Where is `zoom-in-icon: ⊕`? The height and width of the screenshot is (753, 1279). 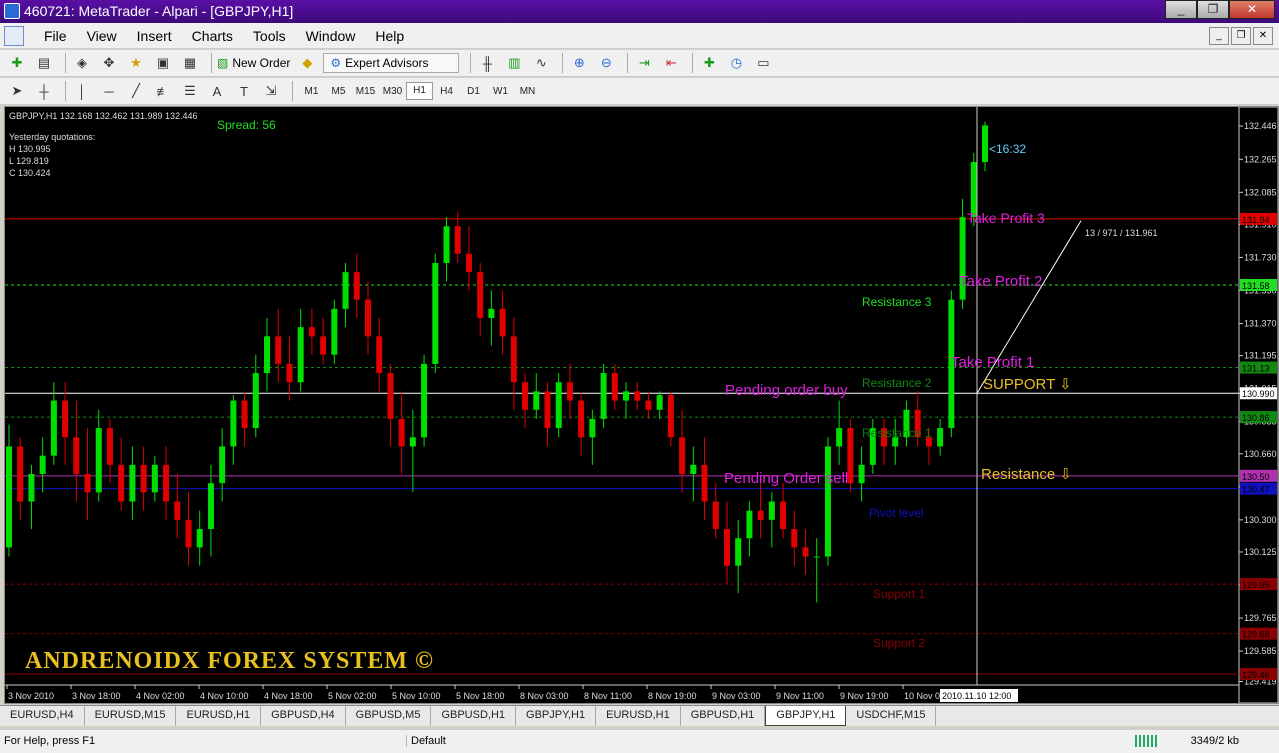 zoom-in-icon: ⊕ is located at coordinates (579, 63).